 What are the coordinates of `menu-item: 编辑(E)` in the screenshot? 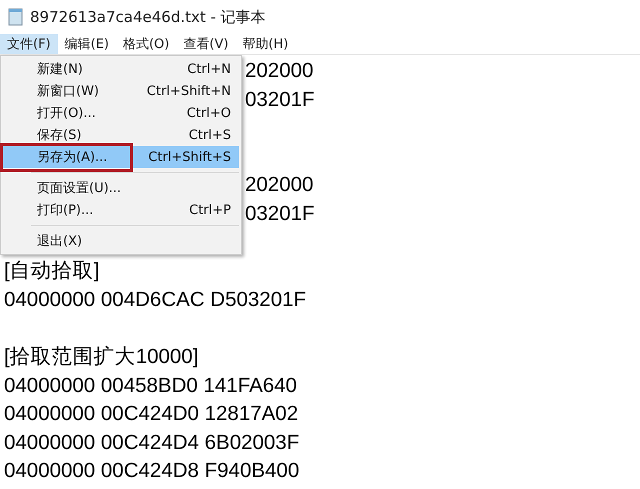 It's located at (87, 44).